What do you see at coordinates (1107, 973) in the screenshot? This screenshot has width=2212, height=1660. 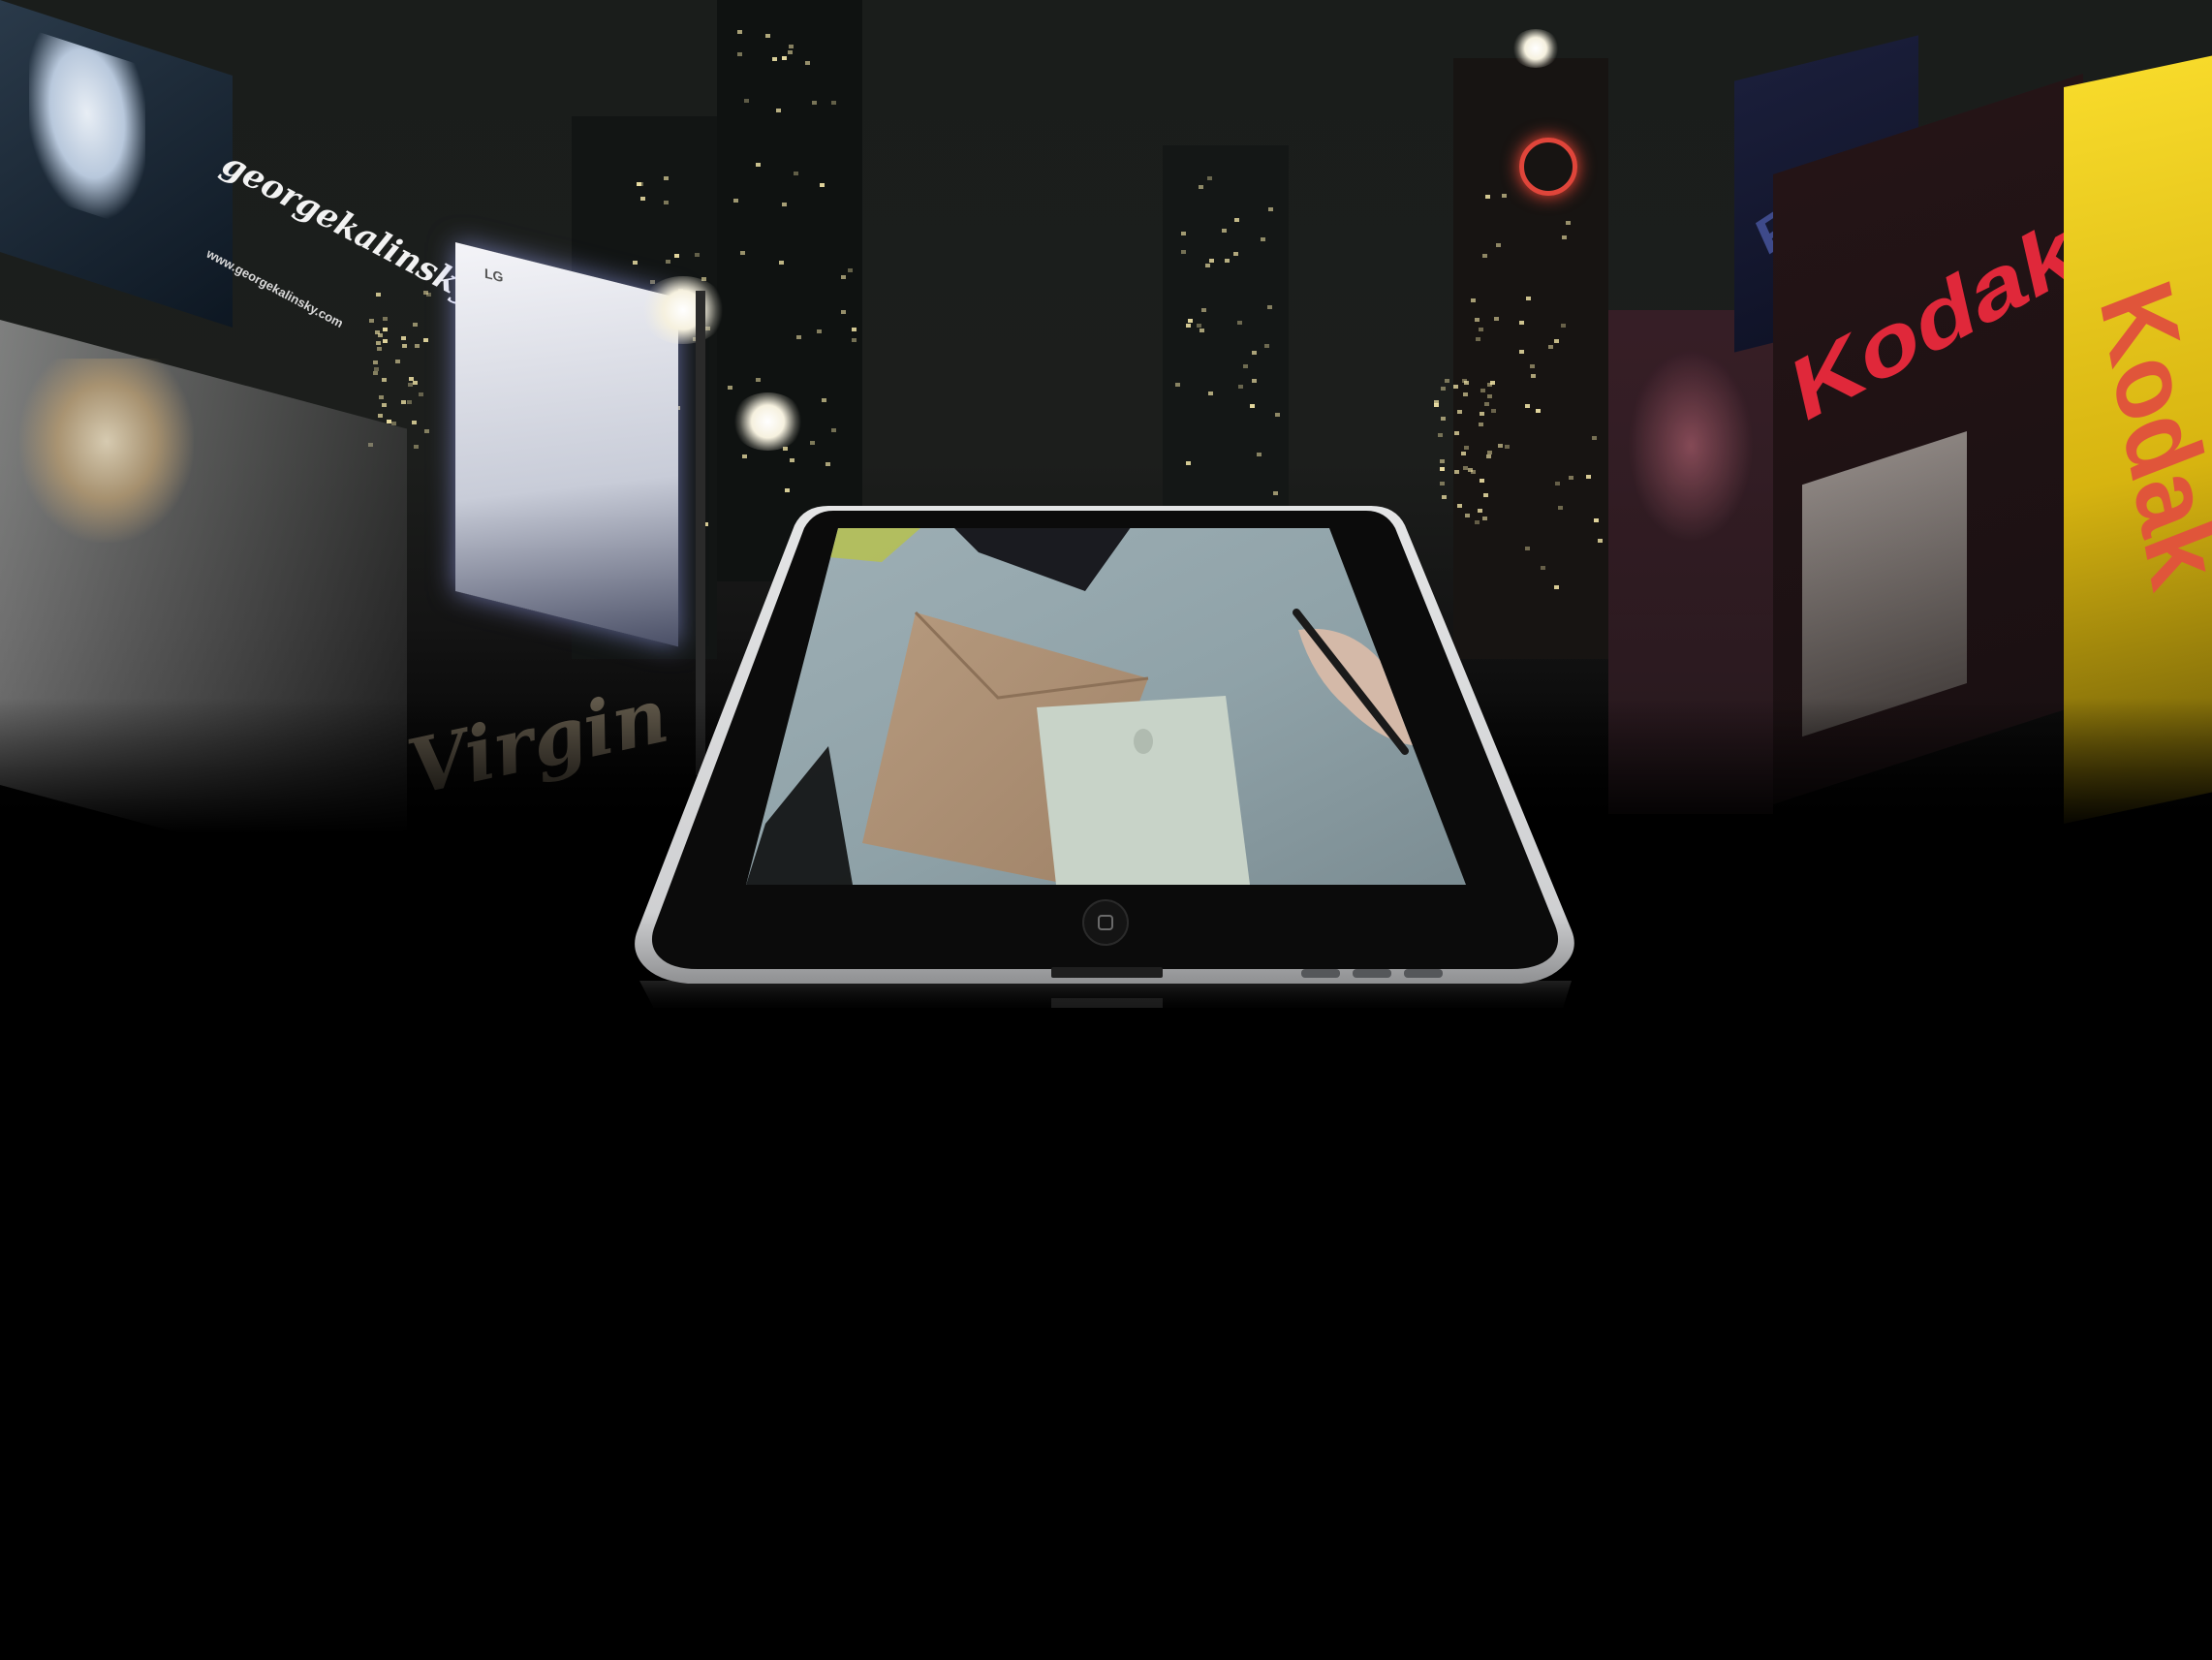 I see `dock-connector` at bounding box center [1107, 973].